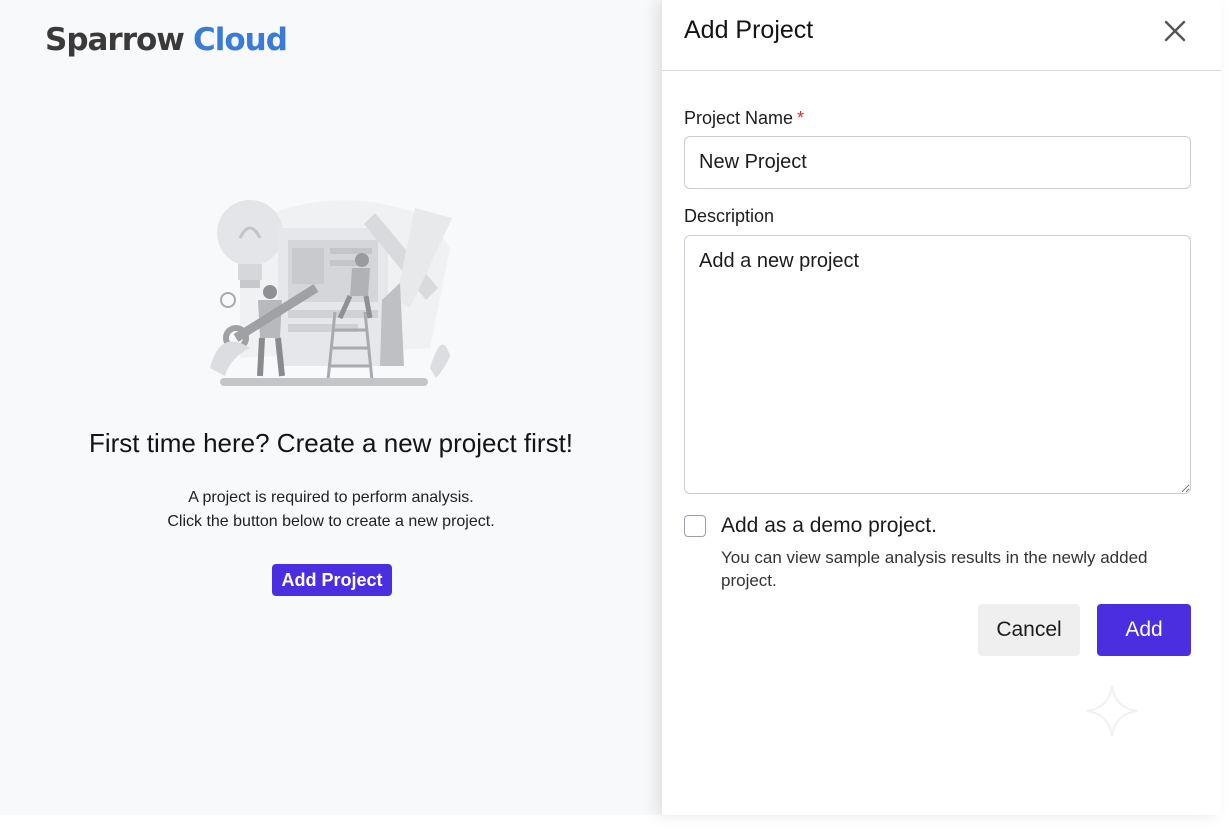 The width and height of the screenshot is (1229, 829). I want to click on drawer-title: Add Project, so click(749, 30).